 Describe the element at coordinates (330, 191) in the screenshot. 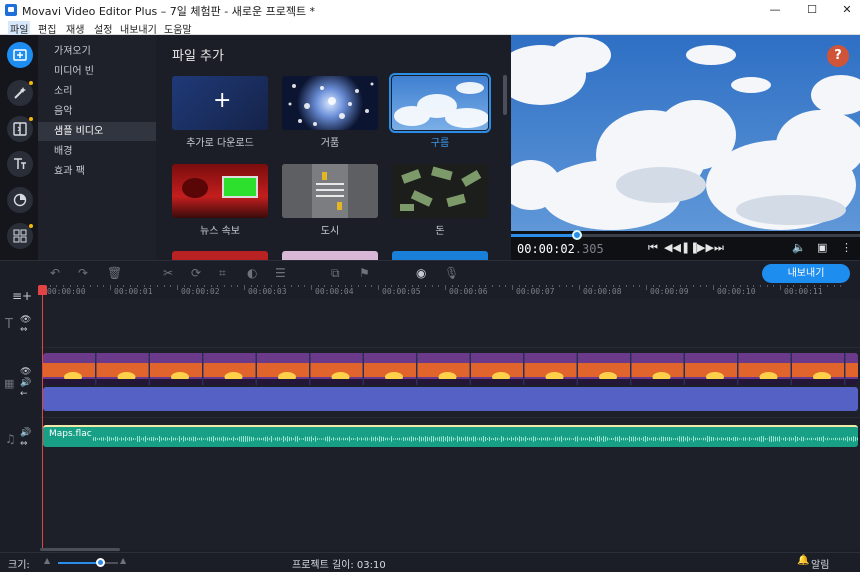

I see `sample-tile-city` at that location.